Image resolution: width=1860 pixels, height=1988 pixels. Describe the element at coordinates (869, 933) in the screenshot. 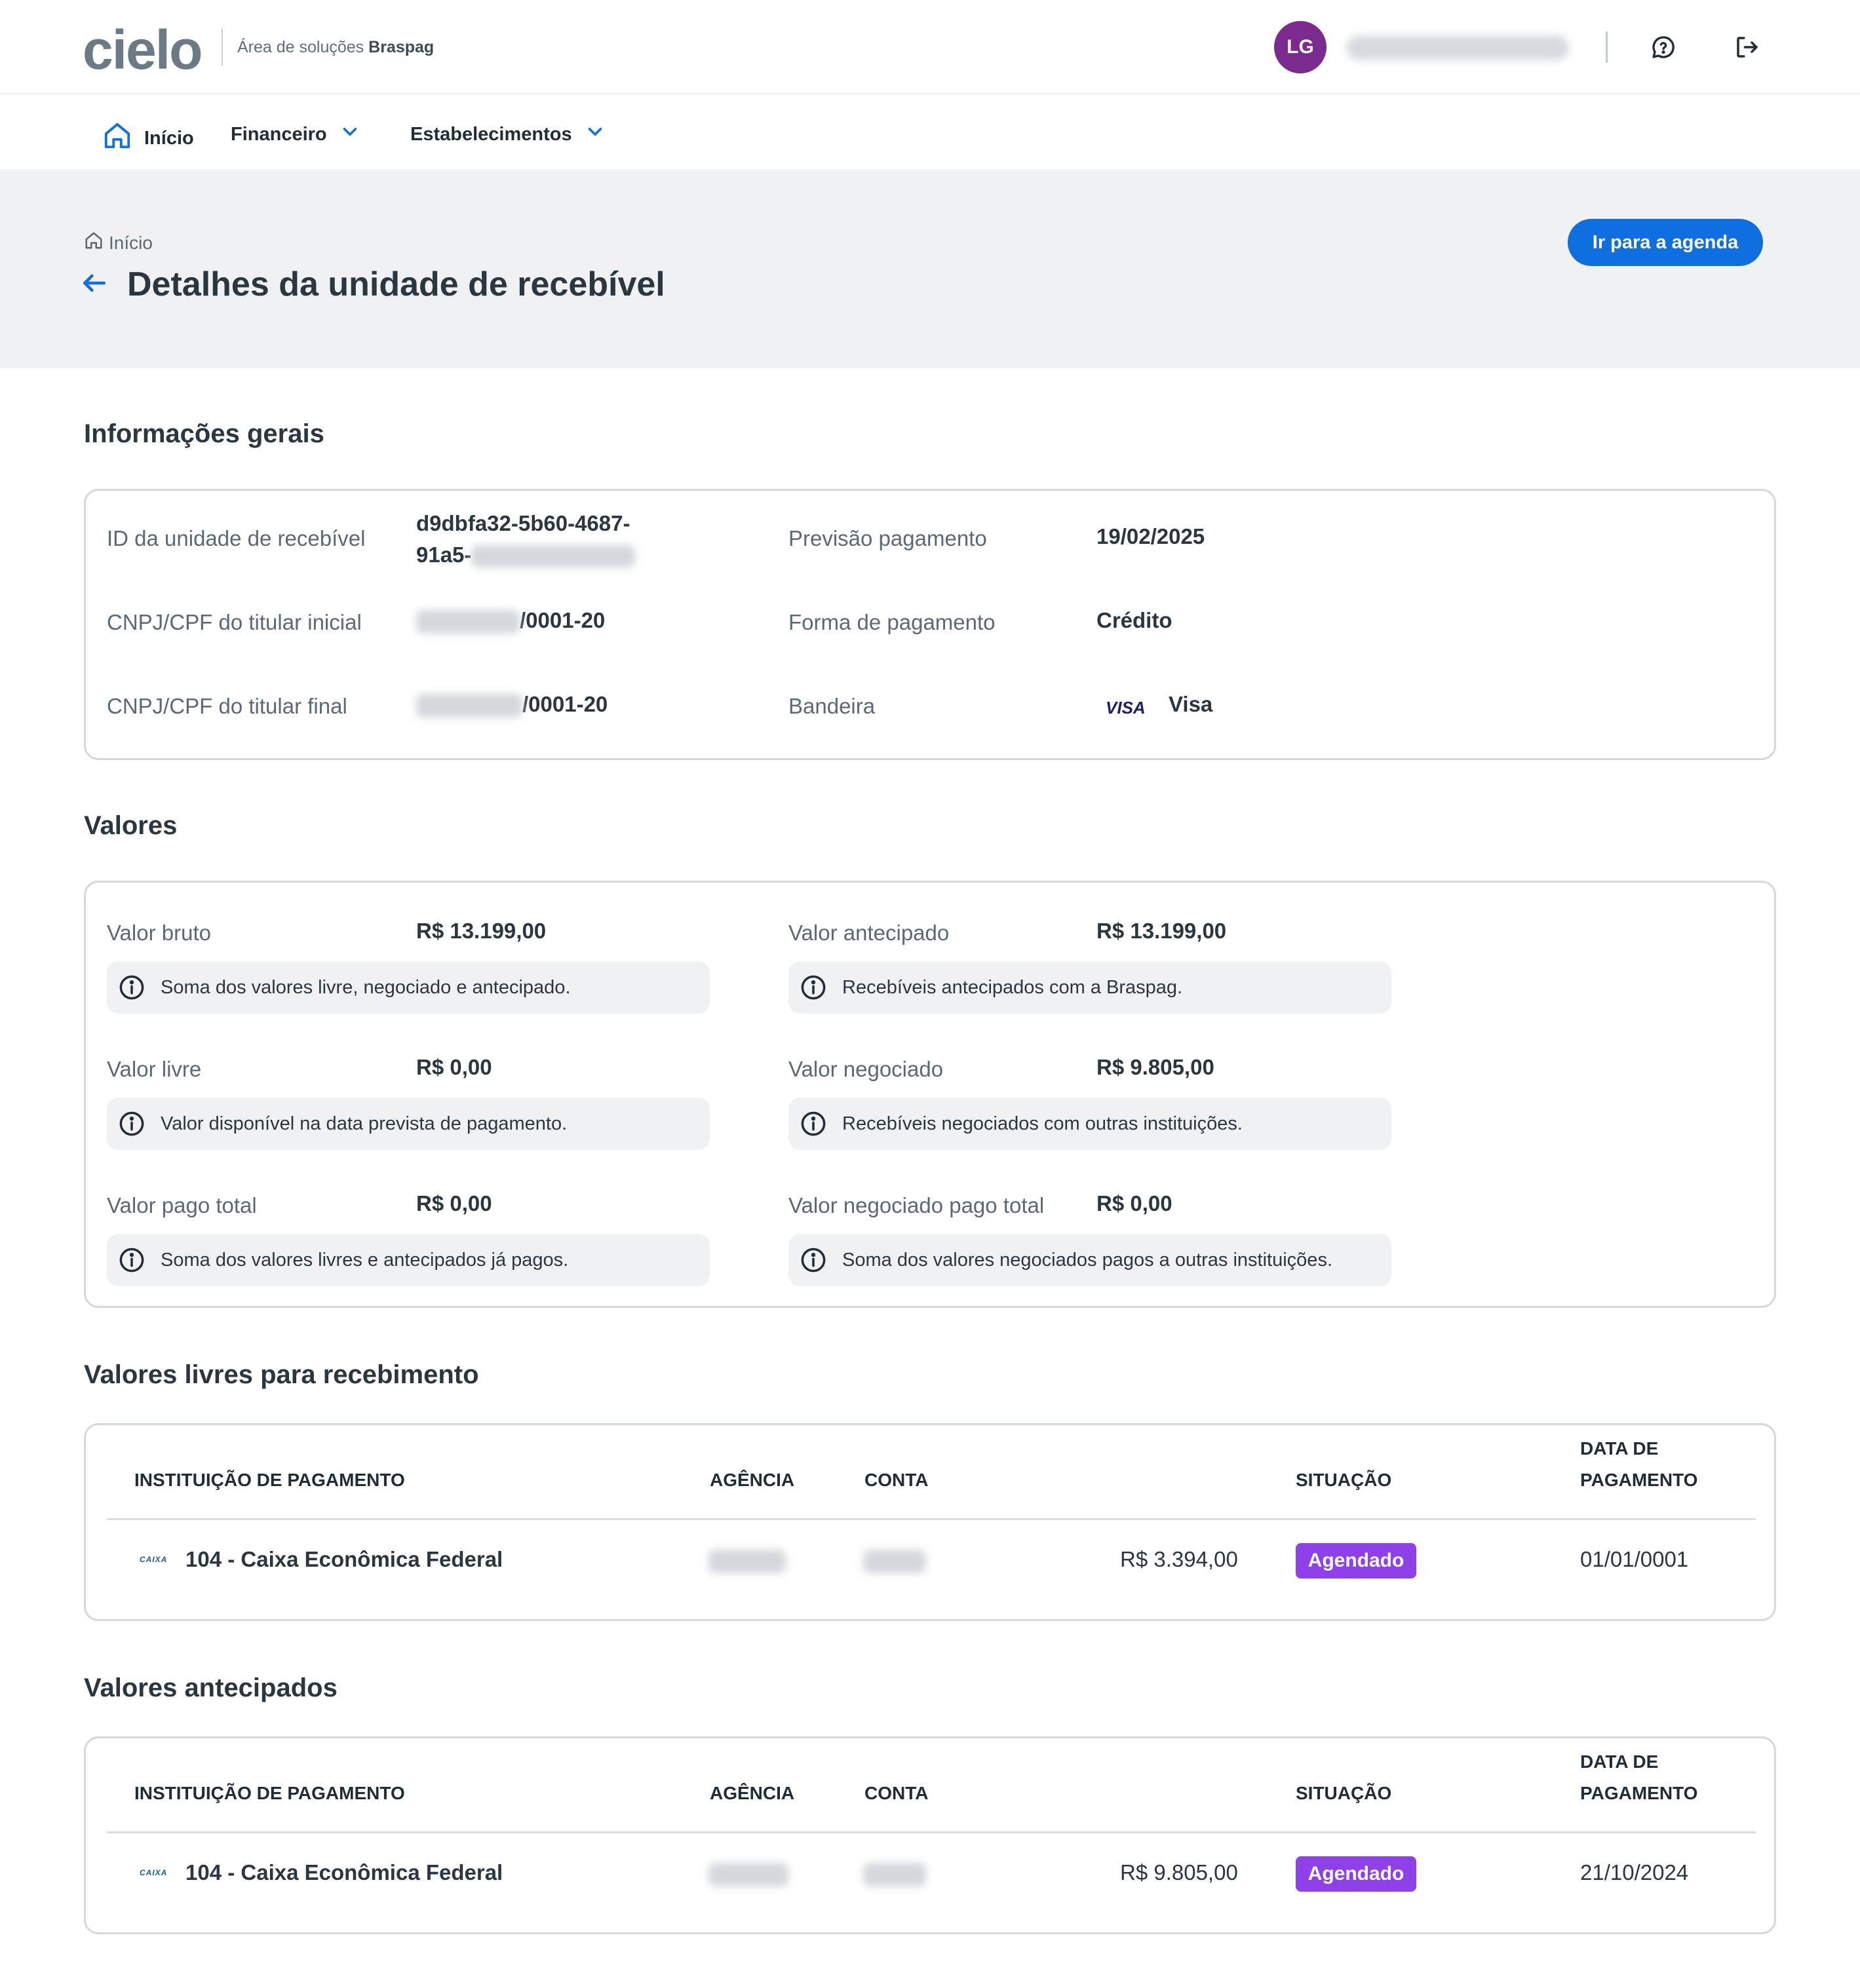

I see `anticipated-label: Valor antecipado` at that location.